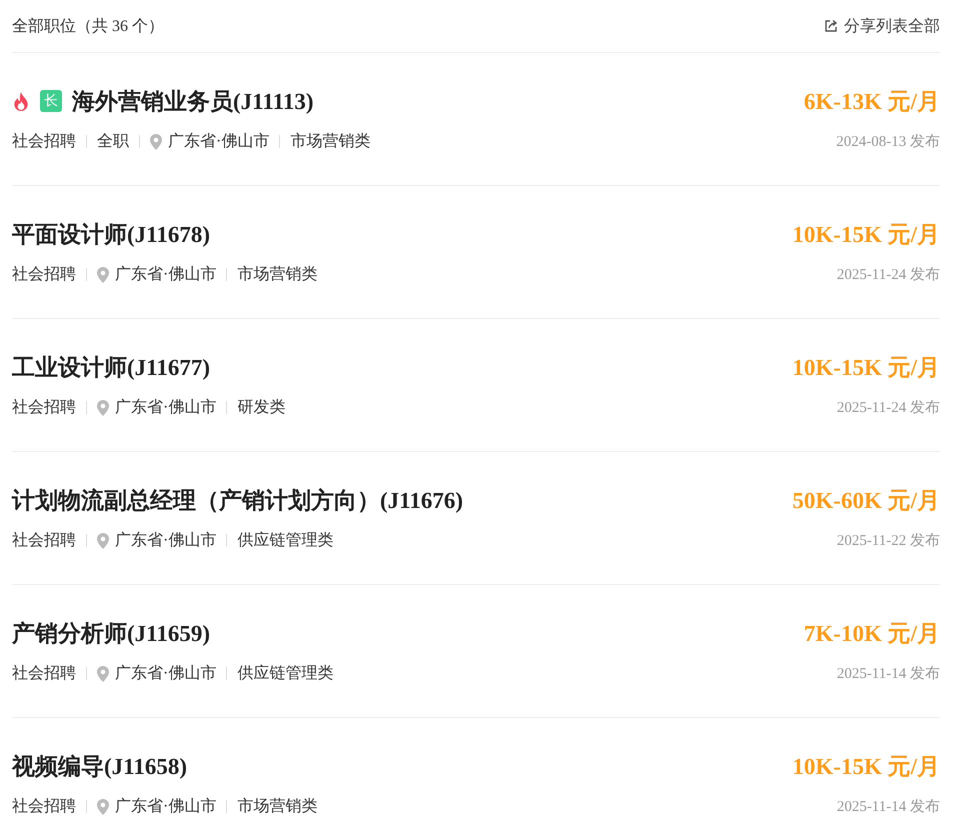 This screenshot has height=826, width=960. What do you see at coordinates (261, 407) in the screenshot?
I see `job-tag: 研发类` at bounding box center [261, 407].